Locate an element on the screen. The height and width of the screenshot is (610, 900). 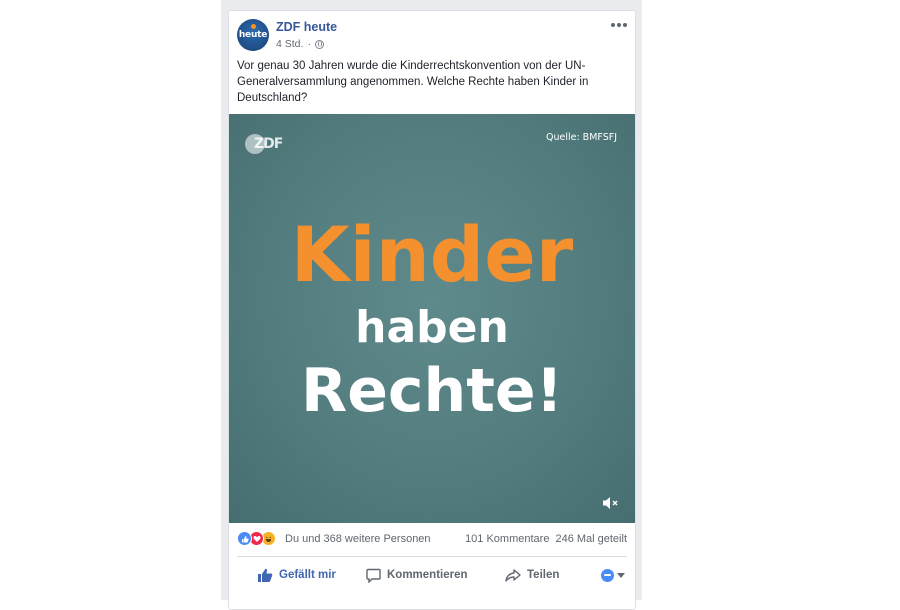
video-headline-haben: haben is located at coordinates (432, 327).